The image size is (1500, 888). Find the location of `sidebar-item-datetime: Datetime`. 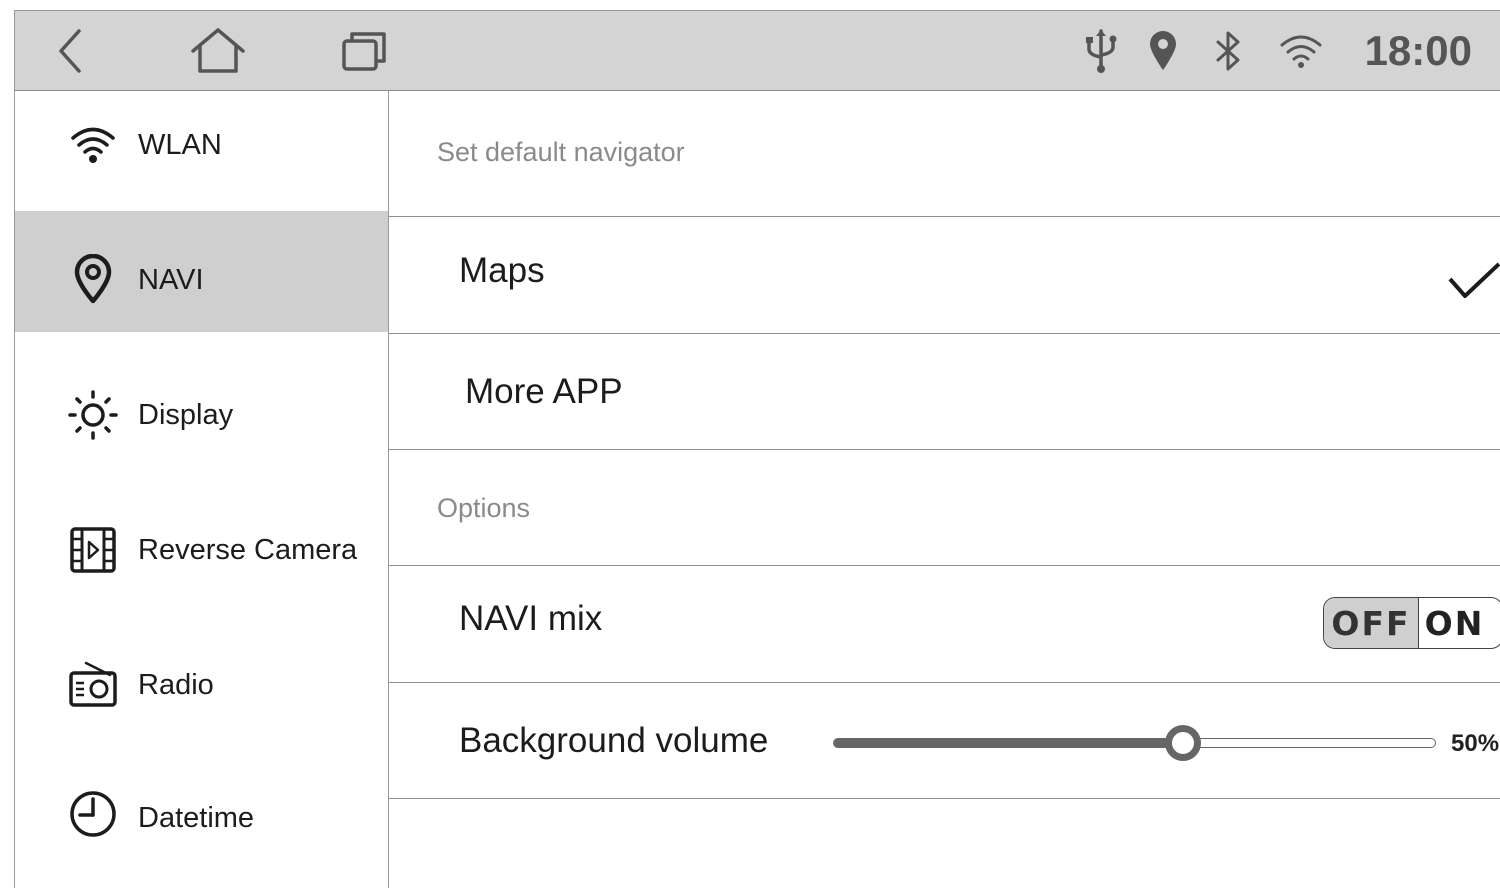

sidebar-item-datetime: Datetime is located at coordinates (201, 811).